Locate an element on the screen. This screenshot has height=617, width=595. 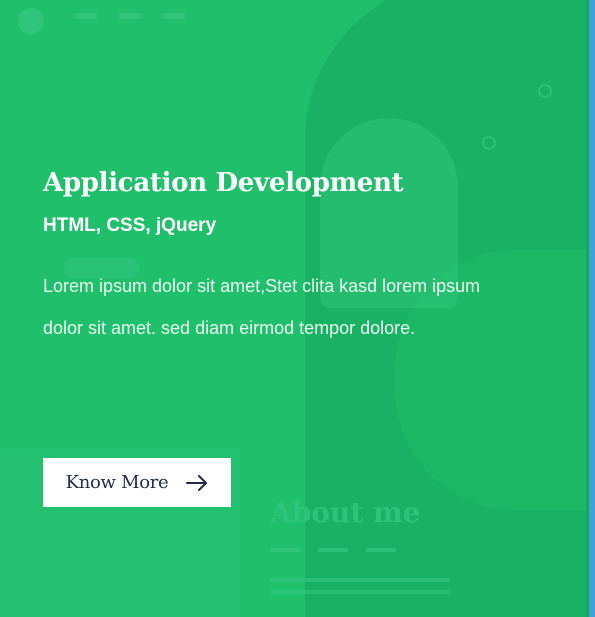
know-more-button: Know More is located at coordinates (137, 482).